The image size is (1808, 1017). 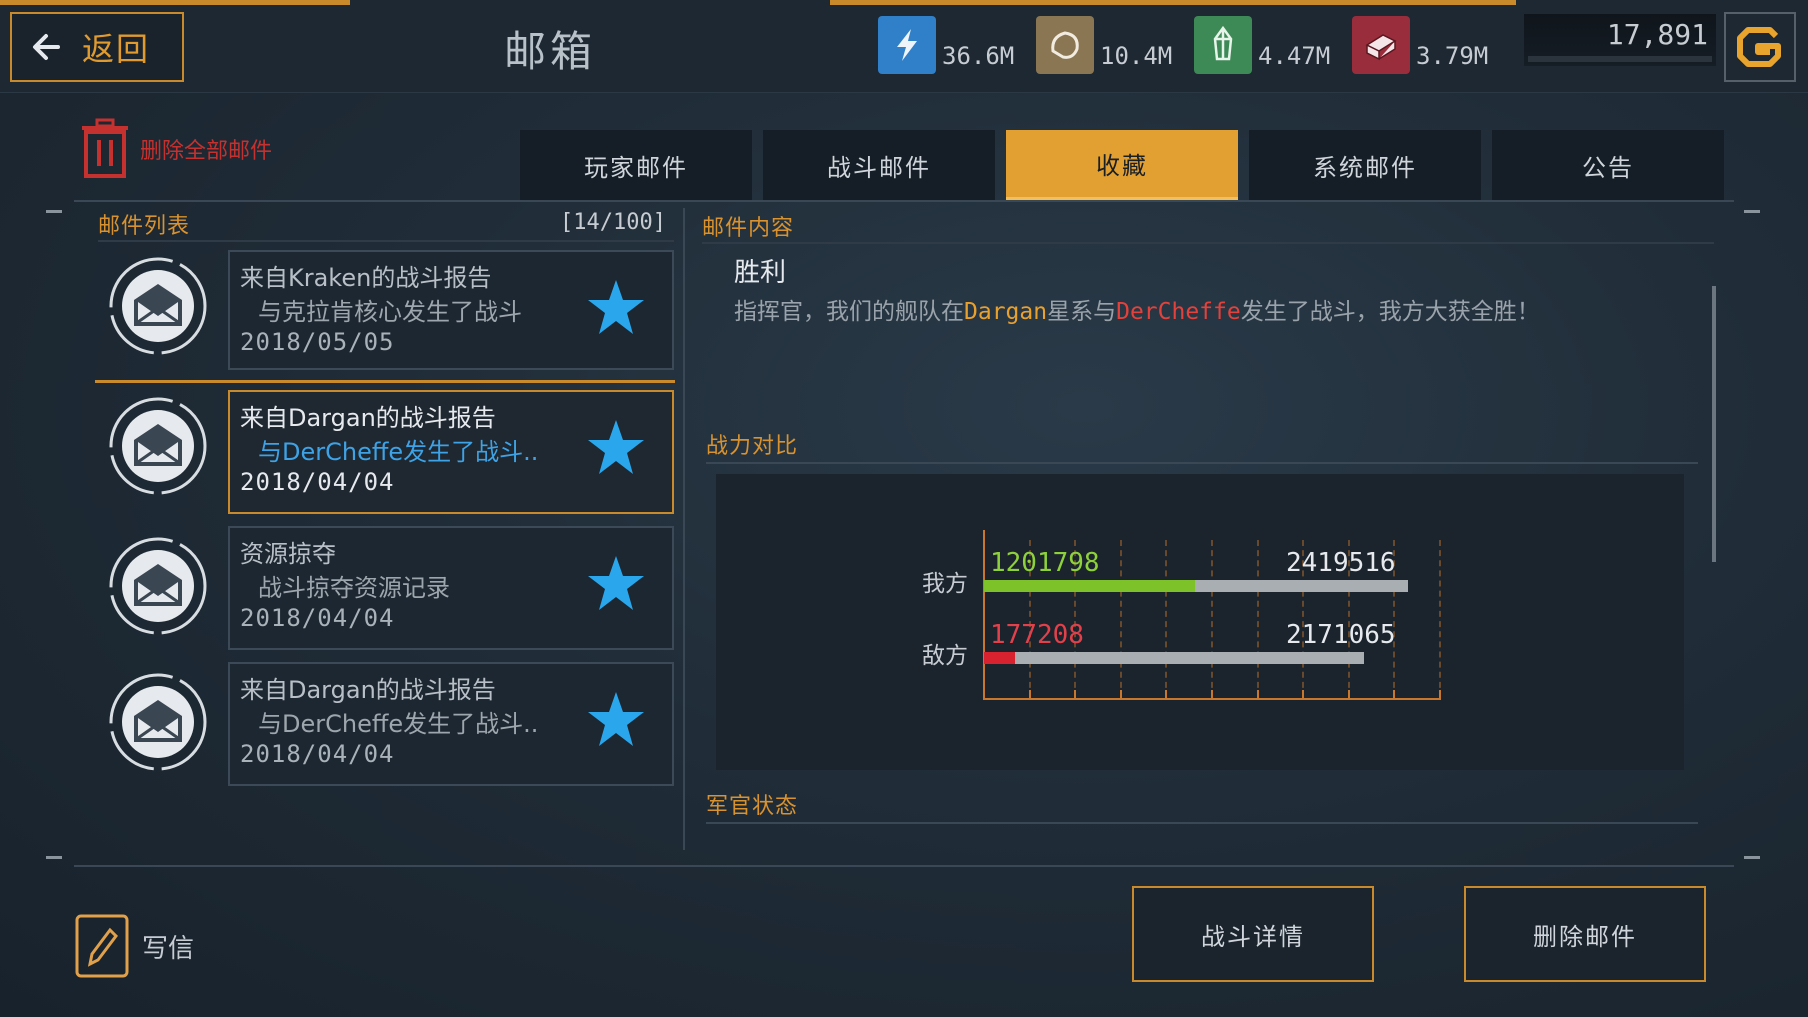 What do you see at coordinates (1760, 47) in the screenshot?
I see `currency-menu-button` at bounding box center [1760, 47].